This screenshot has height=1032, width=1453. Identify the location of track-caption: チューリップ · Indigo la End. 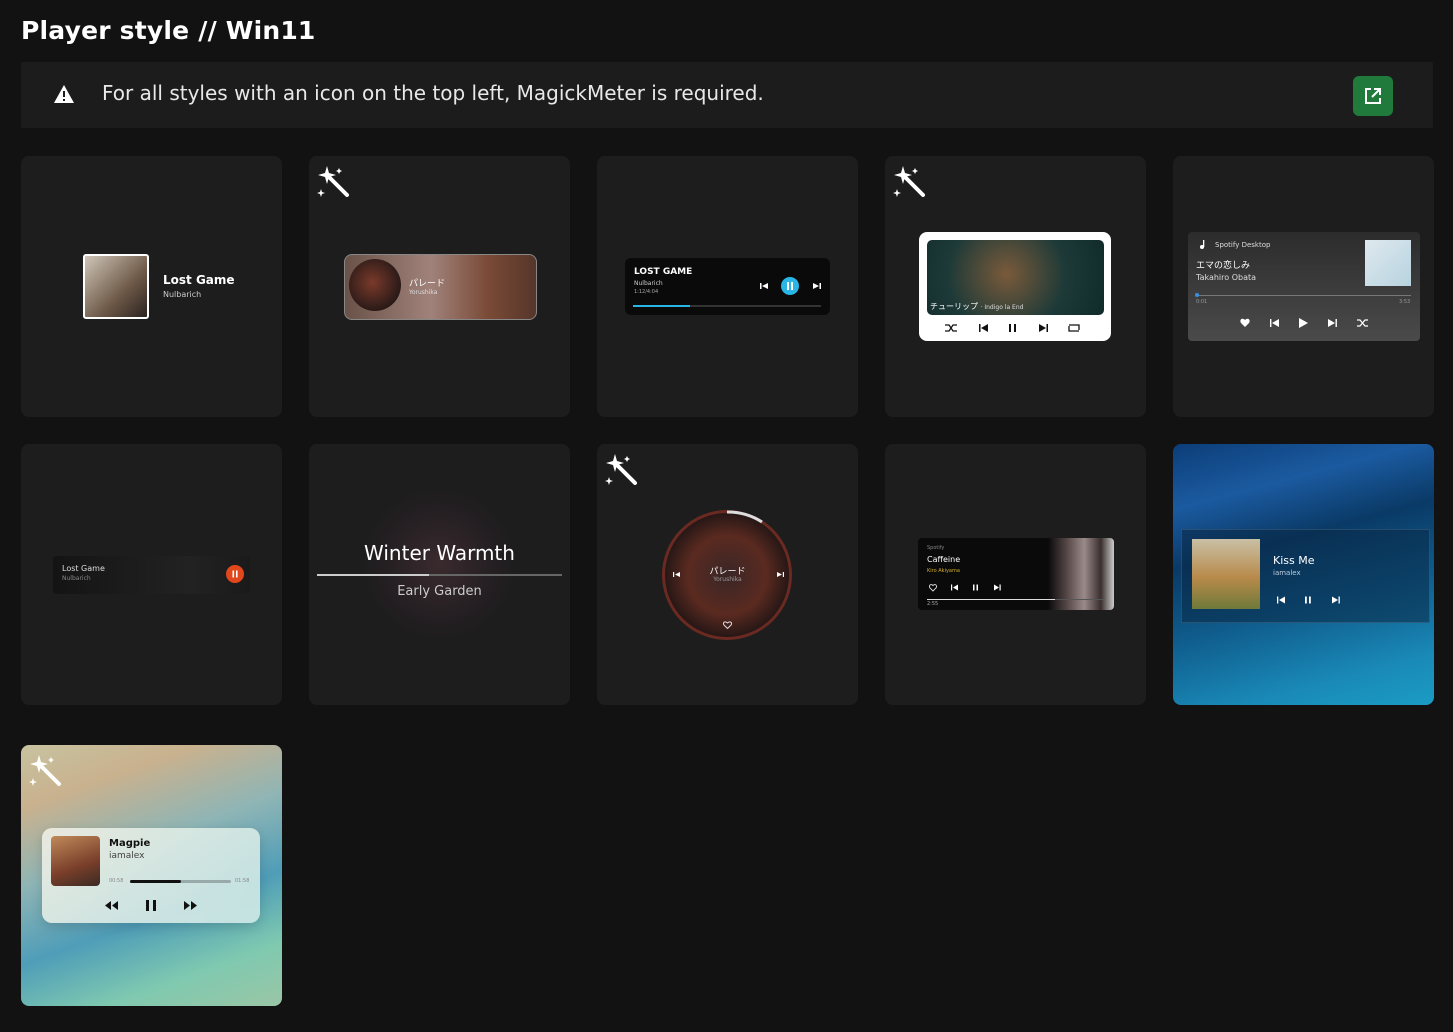
(976, 306).